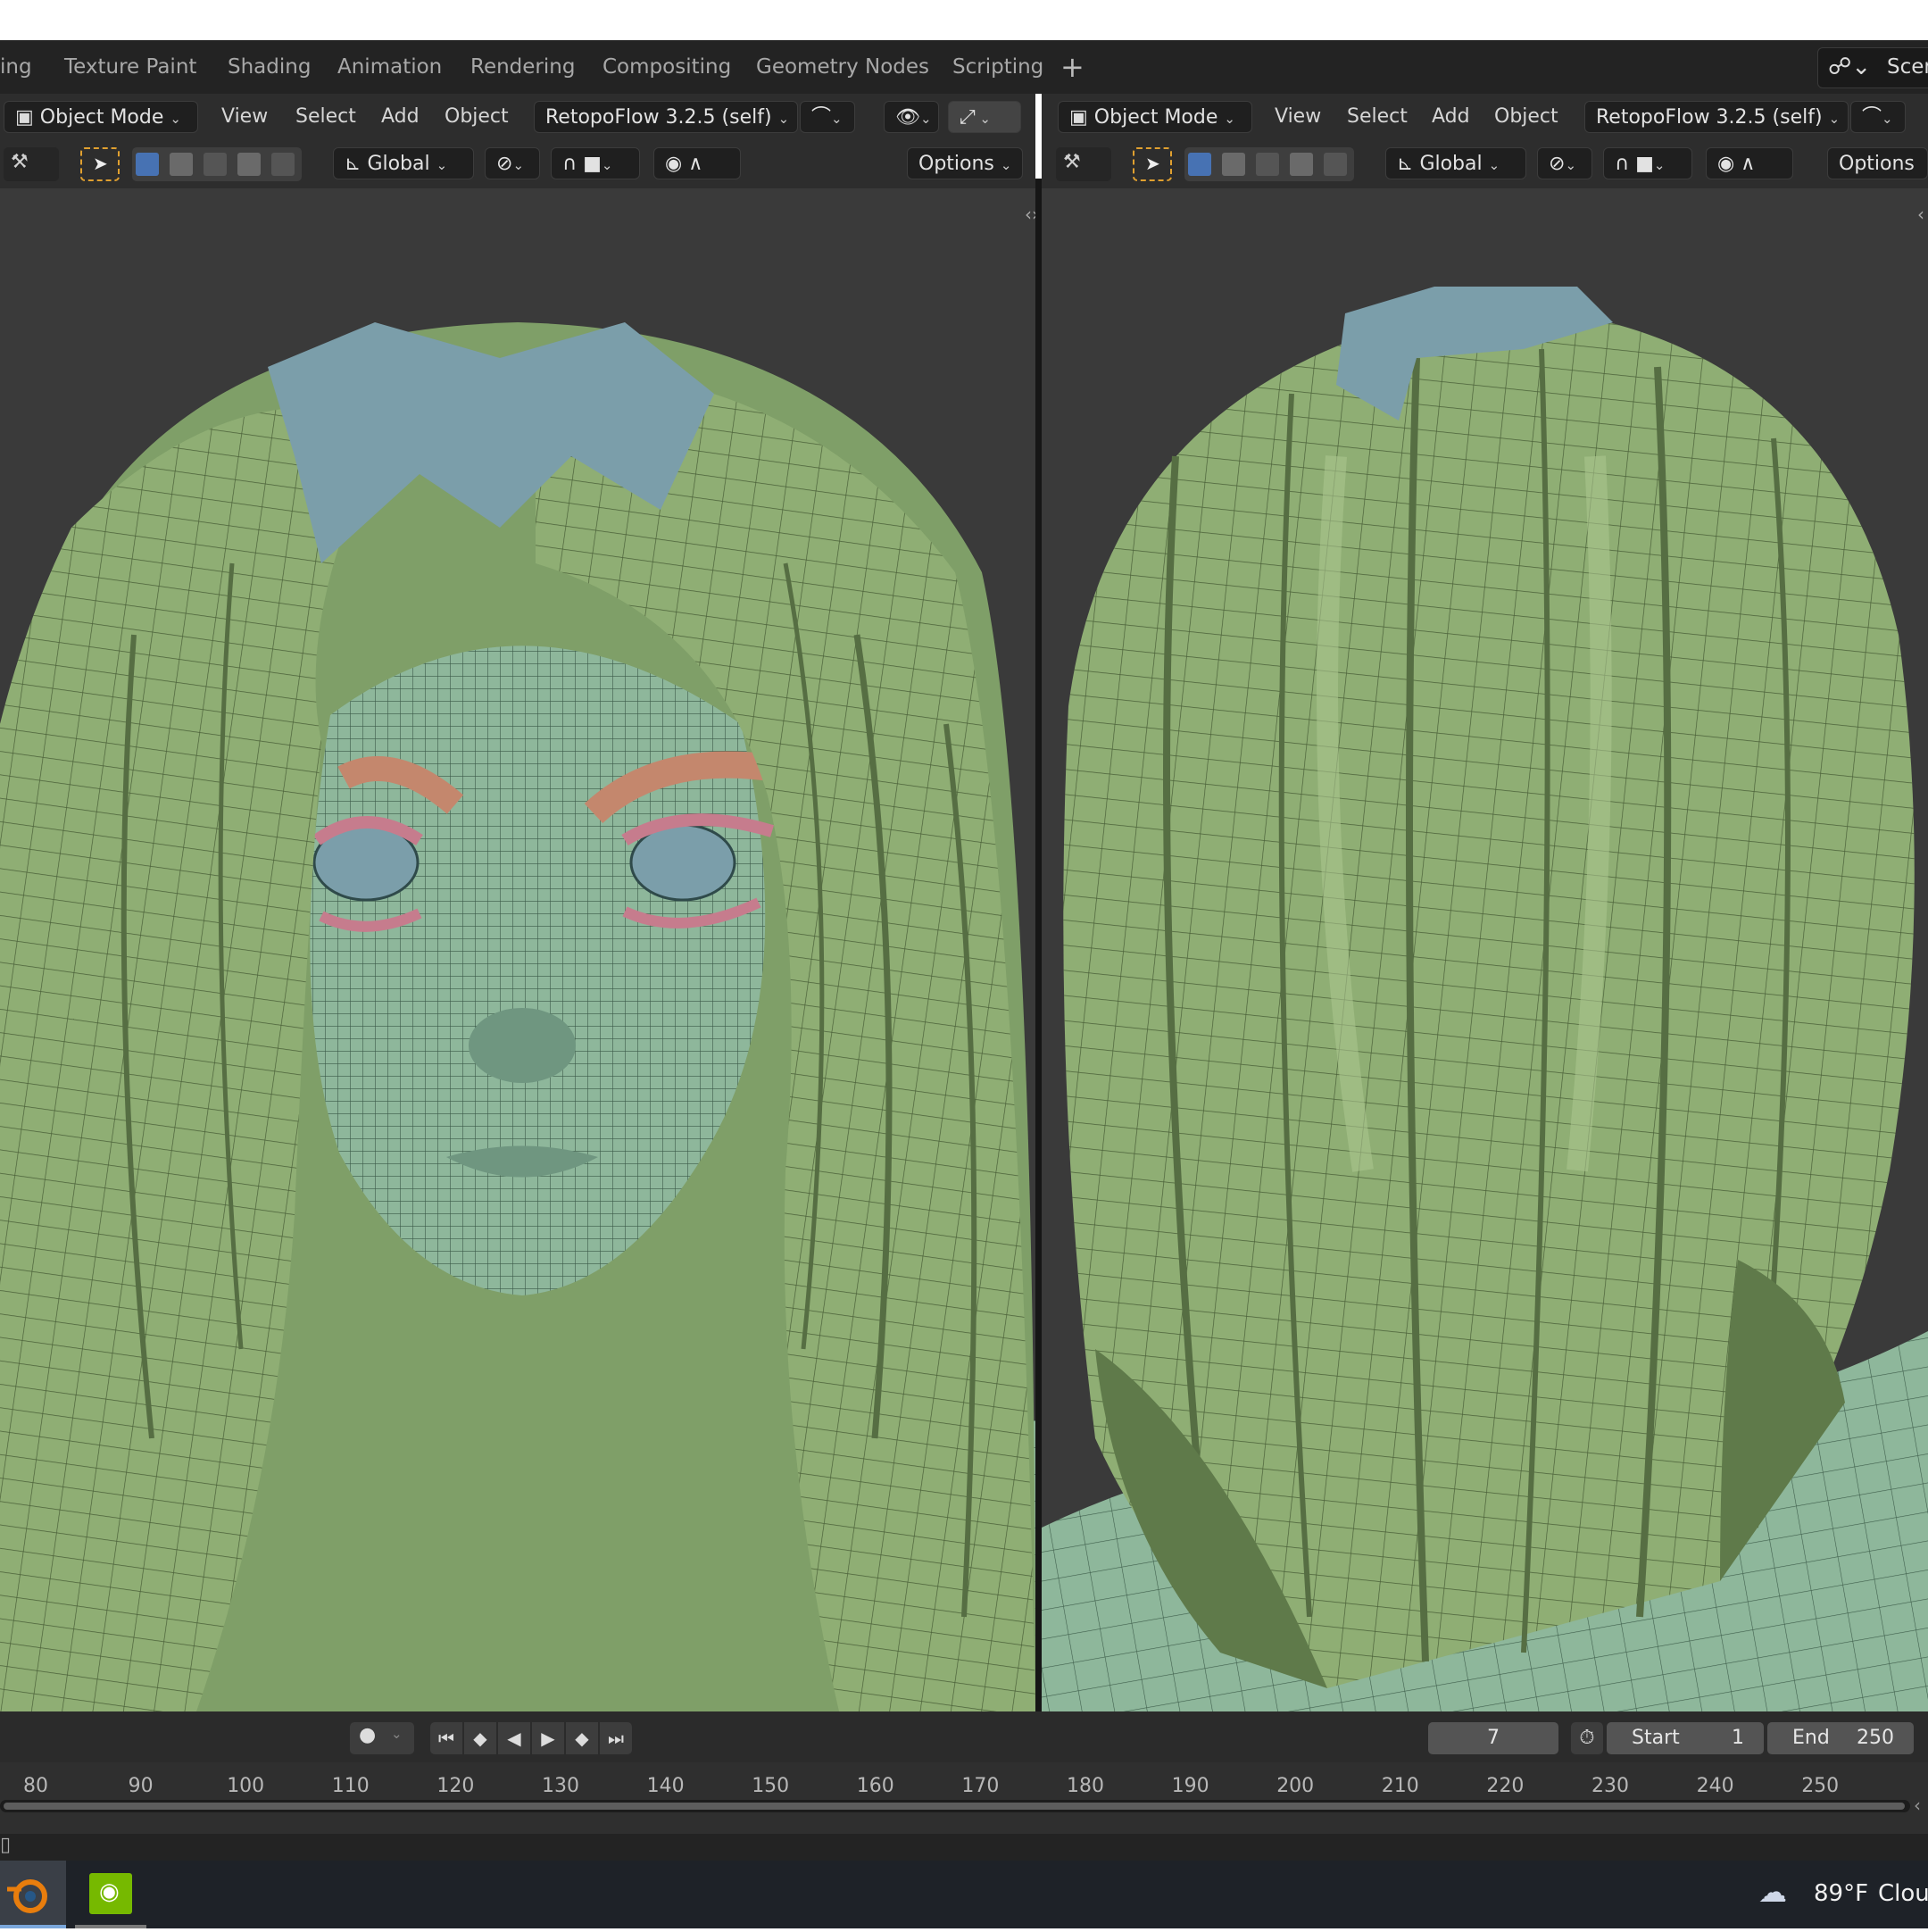  Describe the element at coordinates (1587, 1738) in the screenshot. I see `stopwatch-icon: ⏱` at that location.